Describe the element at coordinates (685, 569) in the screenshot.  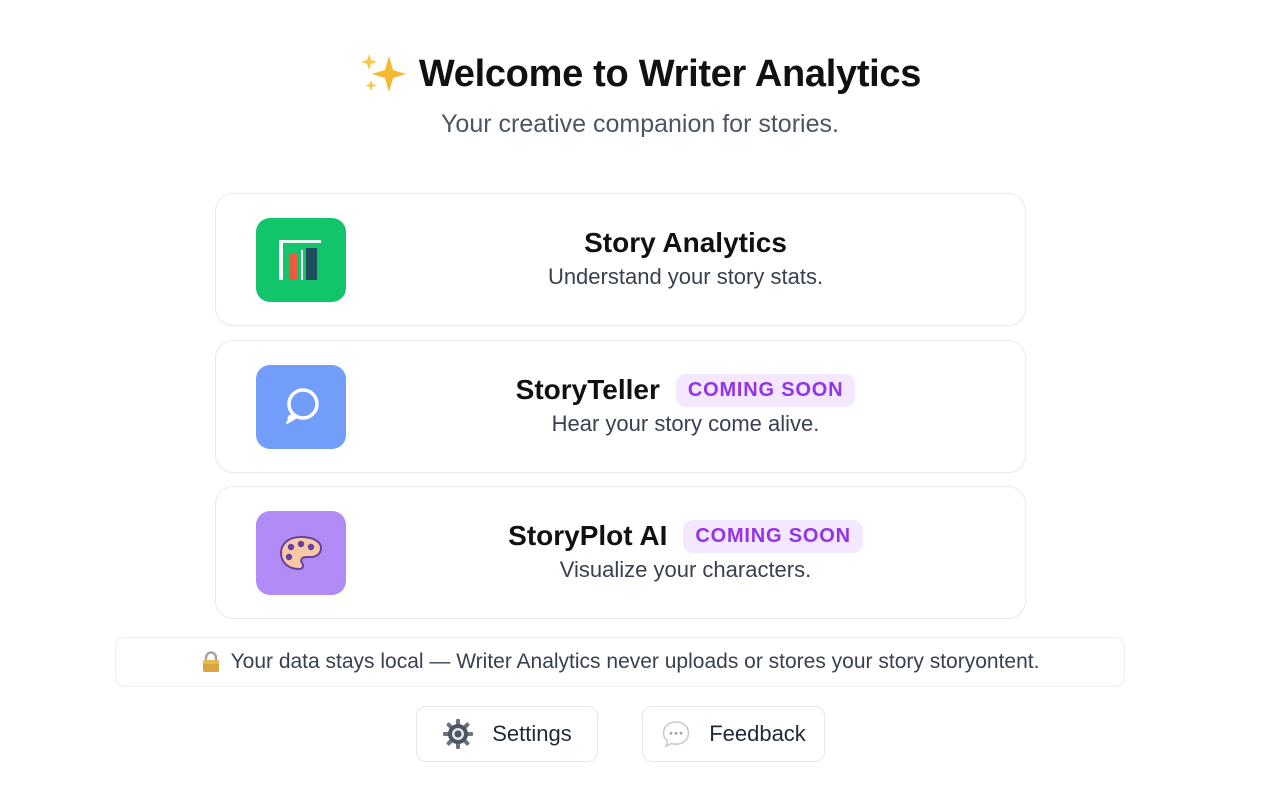
I see `card-description: Visualize your characters.` at that location.